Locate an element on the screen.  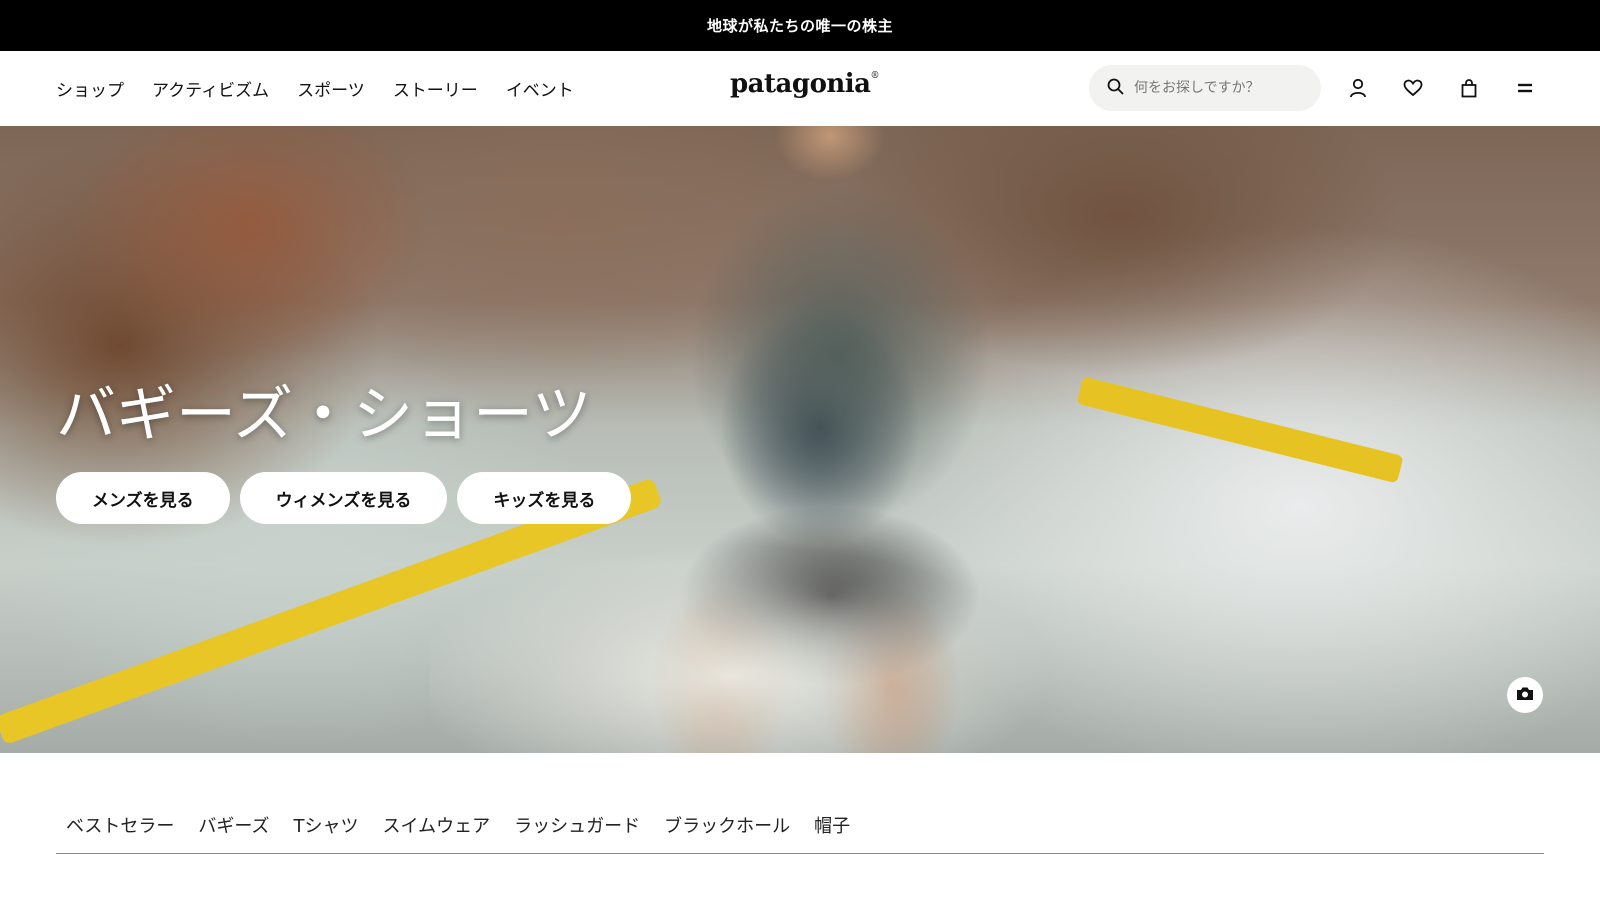
category-baggies: バギーズ is located at coordinates (233, 819).